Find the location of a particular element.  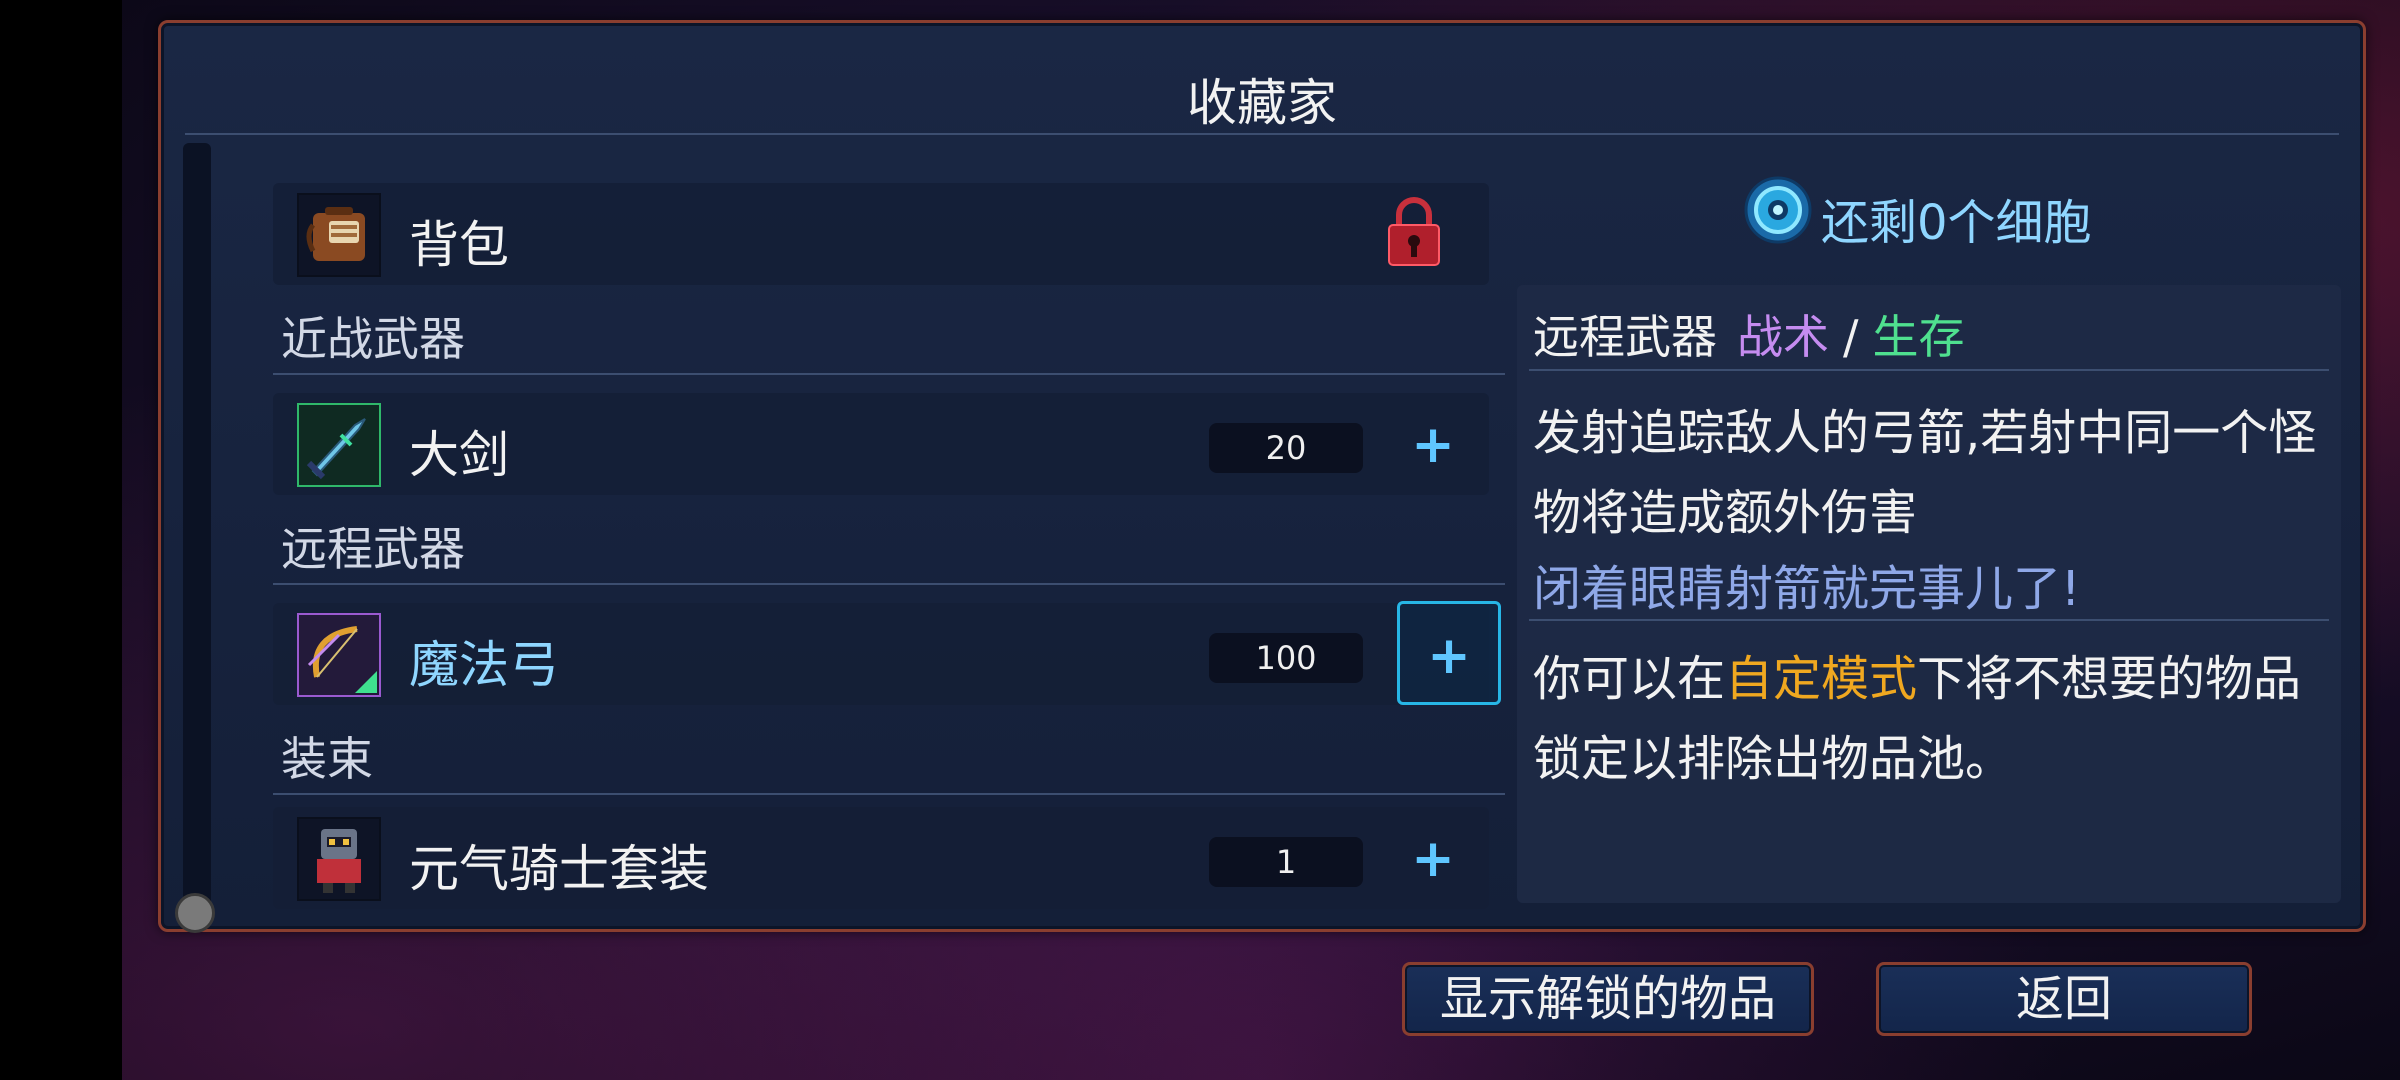

list-item-magic-bow: 魔法弓 100 + is located at coordinates (887, 653).